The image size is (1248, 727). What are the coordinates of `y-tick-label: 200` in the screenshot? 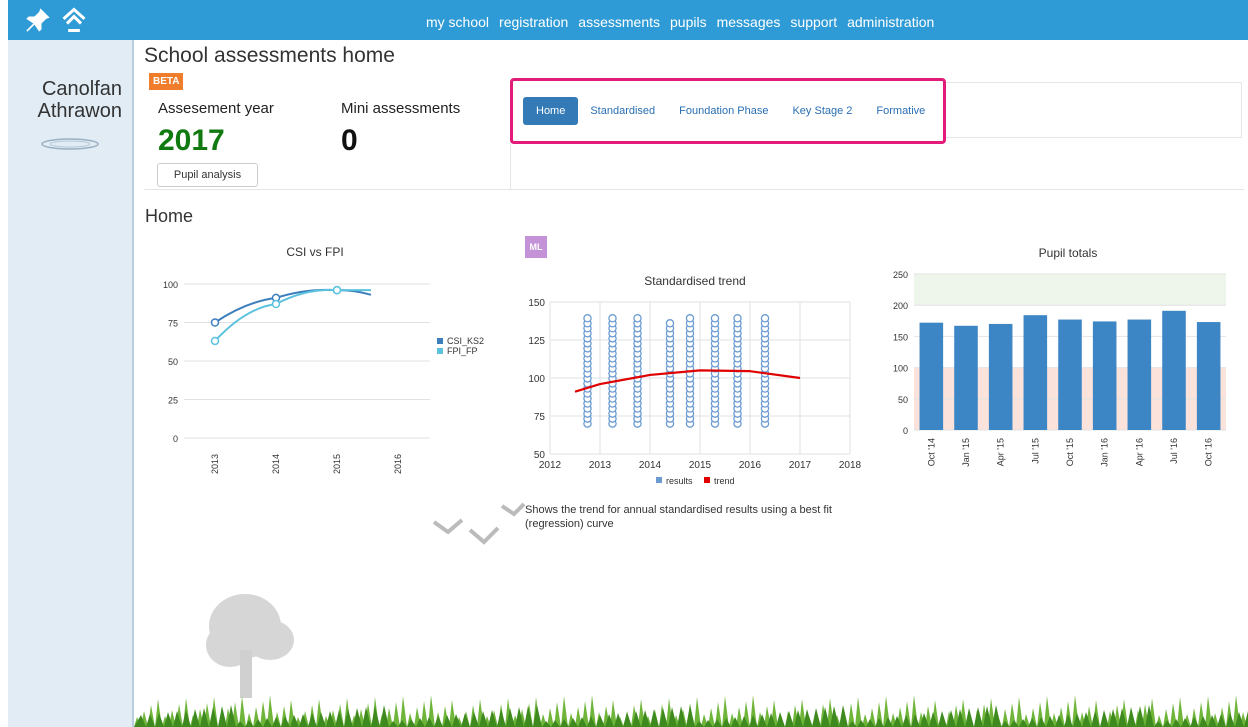 It's located at (900, 306).